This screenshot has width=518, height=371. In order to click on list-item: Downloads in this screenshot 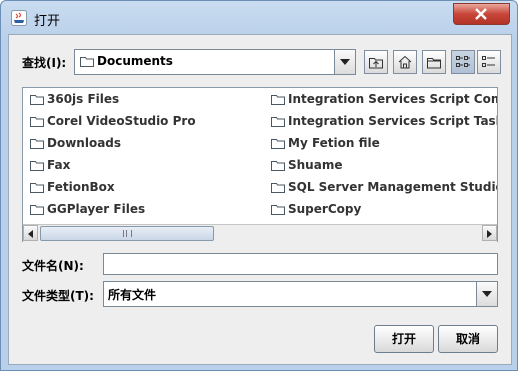, I will do `click(145, 144)`.